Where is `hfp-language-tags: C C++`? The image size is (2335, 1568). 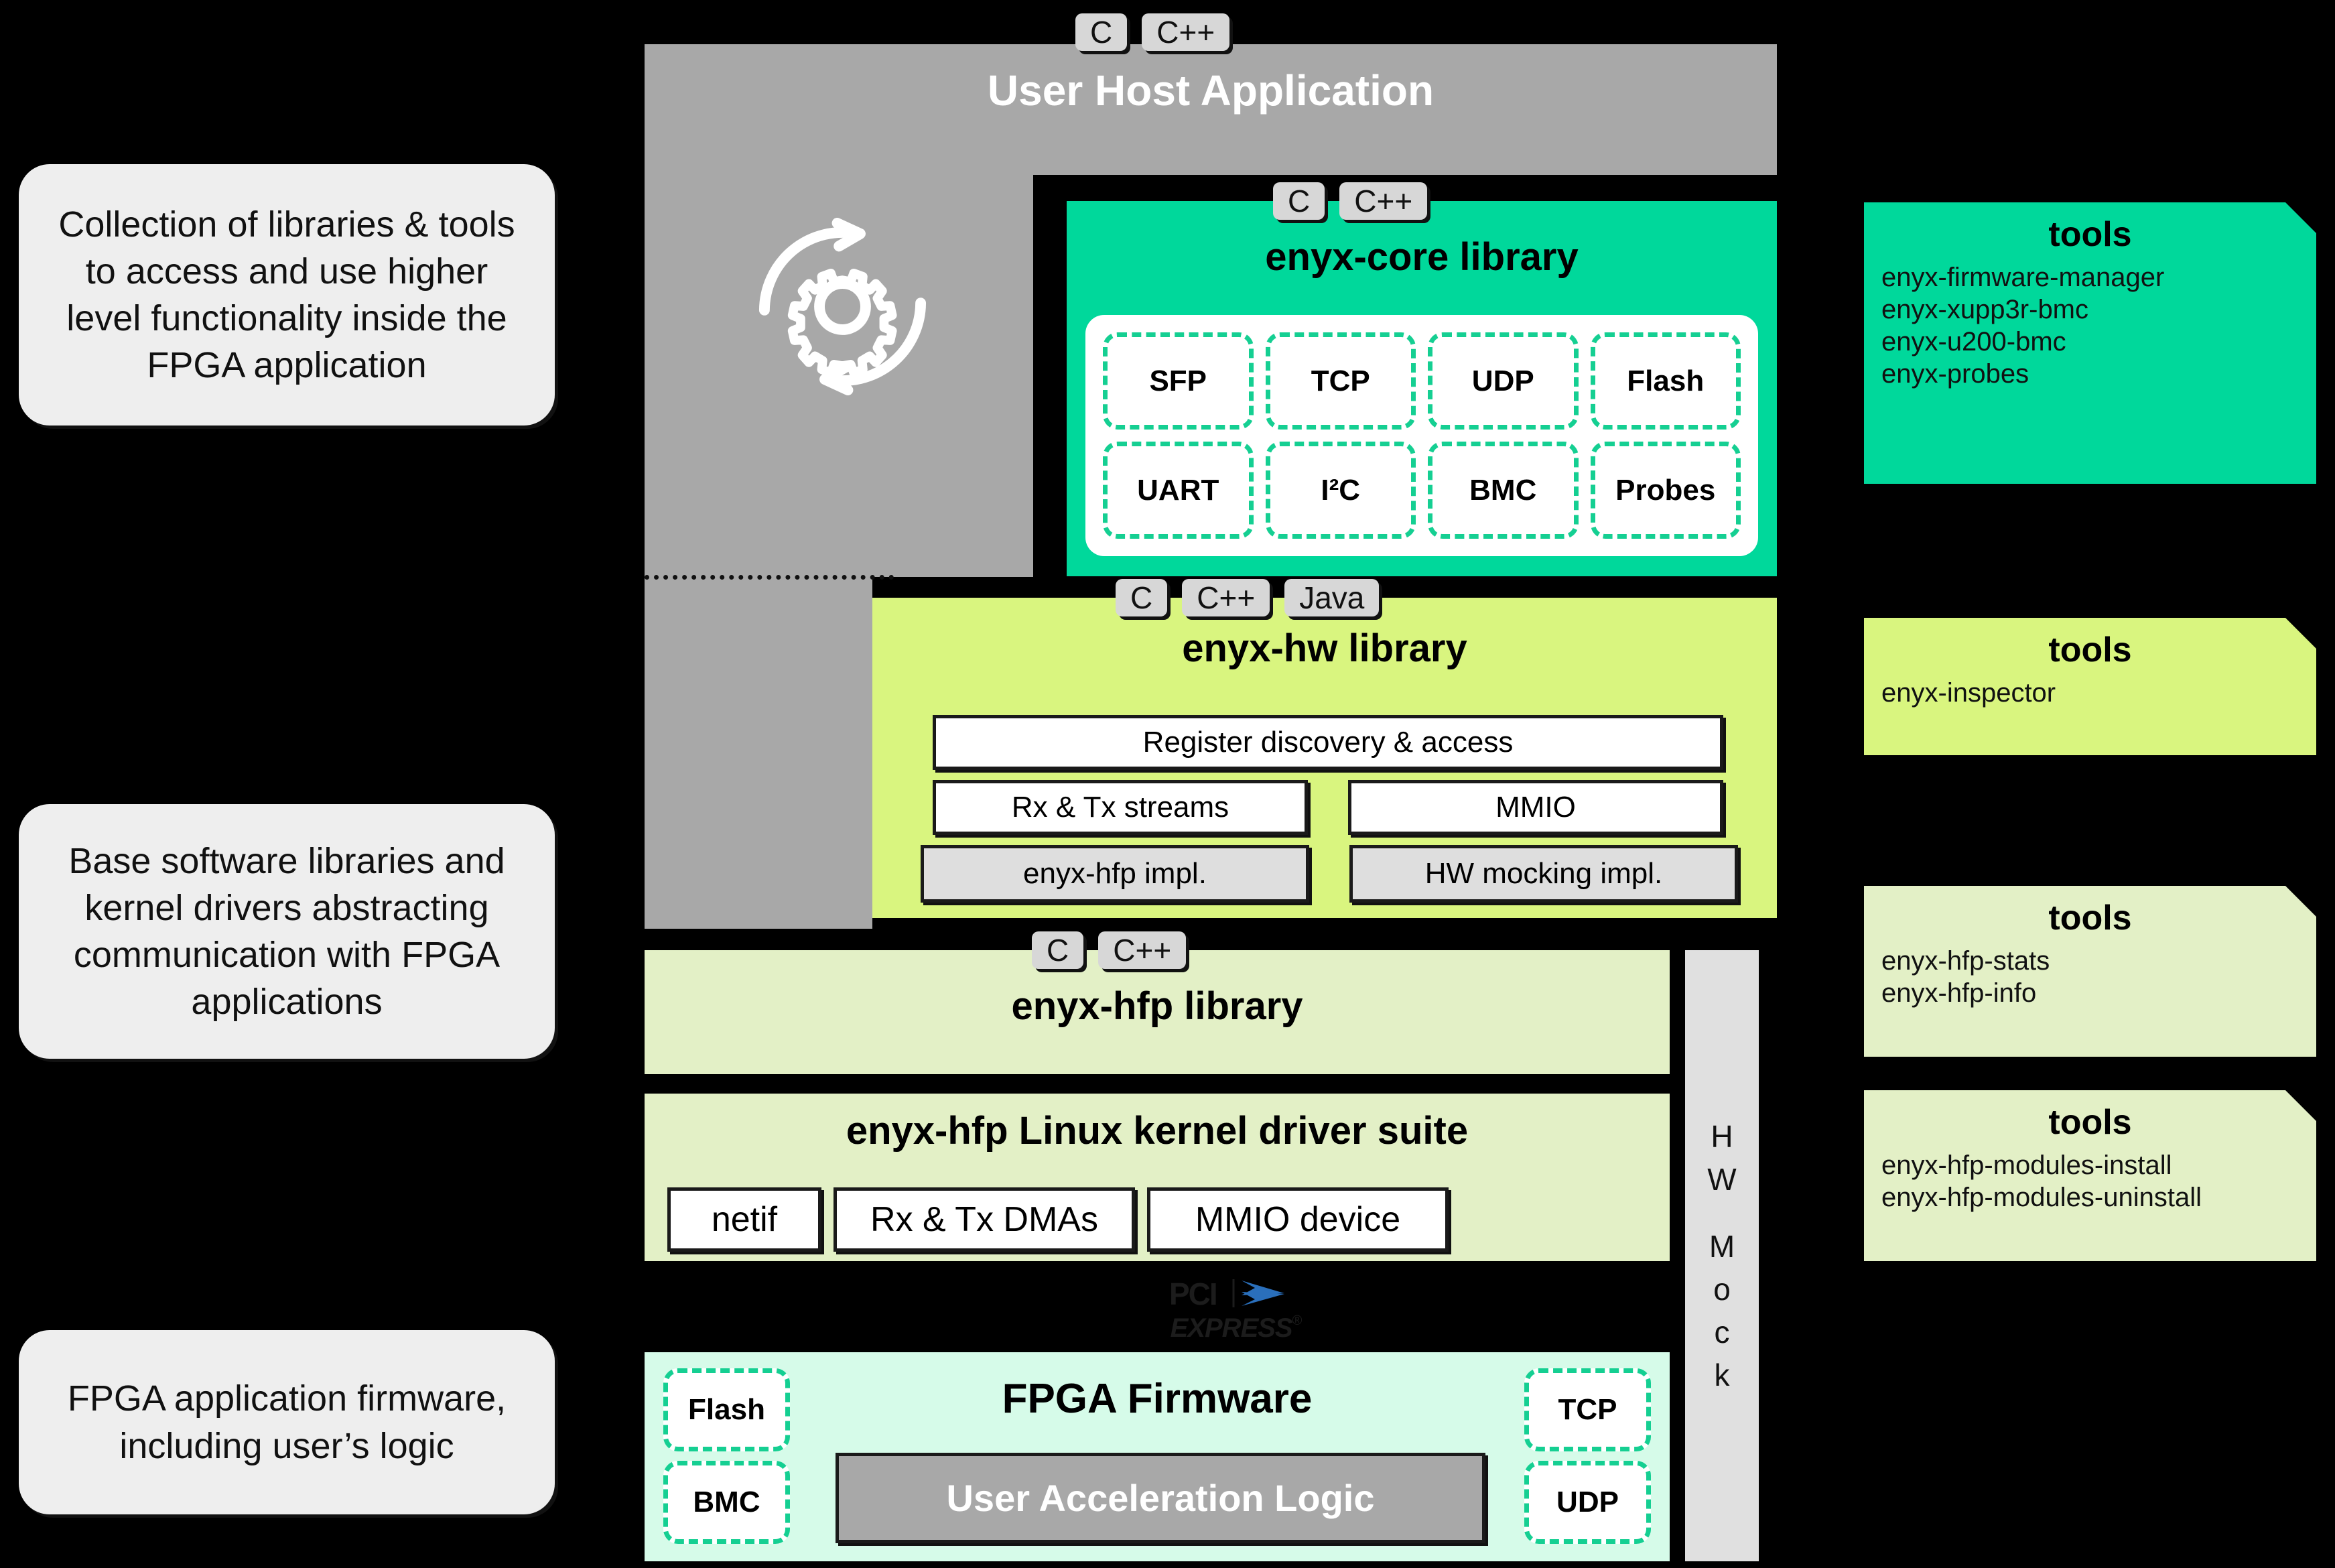 hfp-language-tags: C C++ is located at coordinates (1109, 950).